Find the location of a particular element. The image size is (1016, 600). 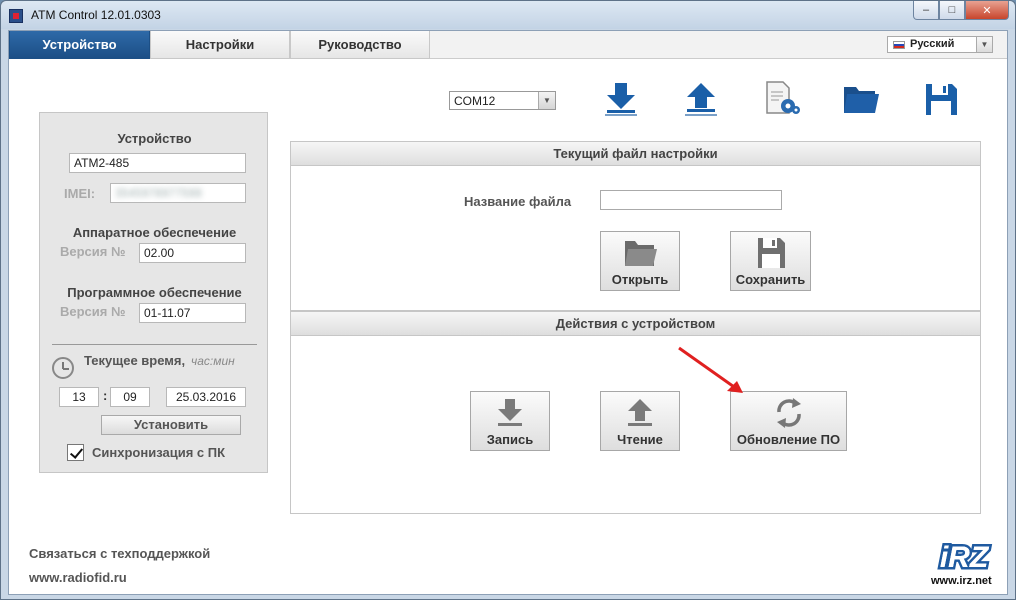

tab-device: Устройство is located at coordinates (79, 45).